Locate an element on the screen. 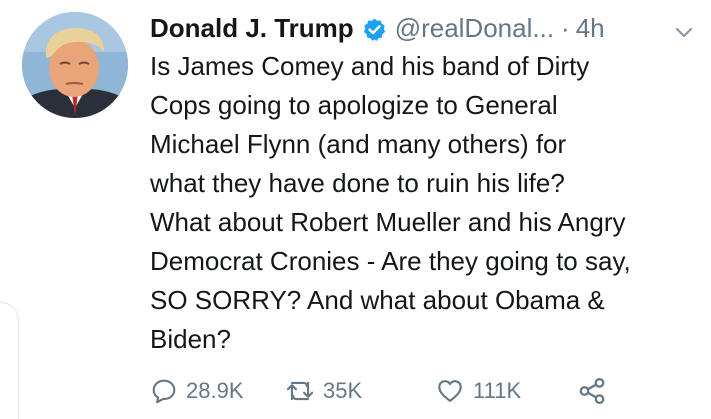 The height and width of the screenshot is (419, 711). avatar-image is located at coordinates (75, 65).